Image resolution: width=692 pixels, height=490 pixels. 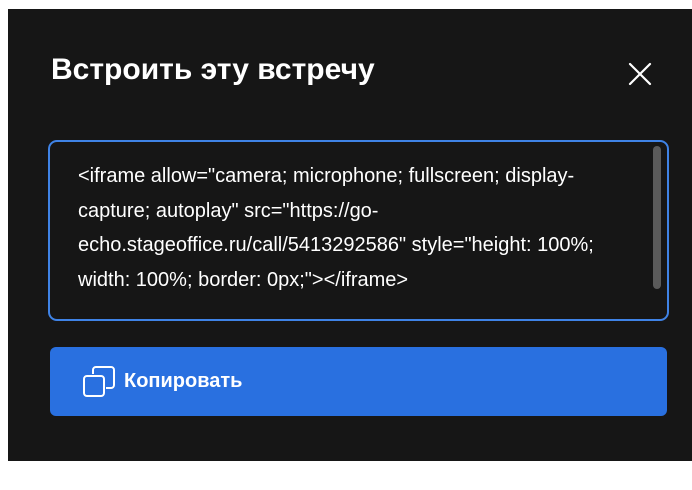 I want to click on textarea-scrollbar, so click(x=657, y=217).